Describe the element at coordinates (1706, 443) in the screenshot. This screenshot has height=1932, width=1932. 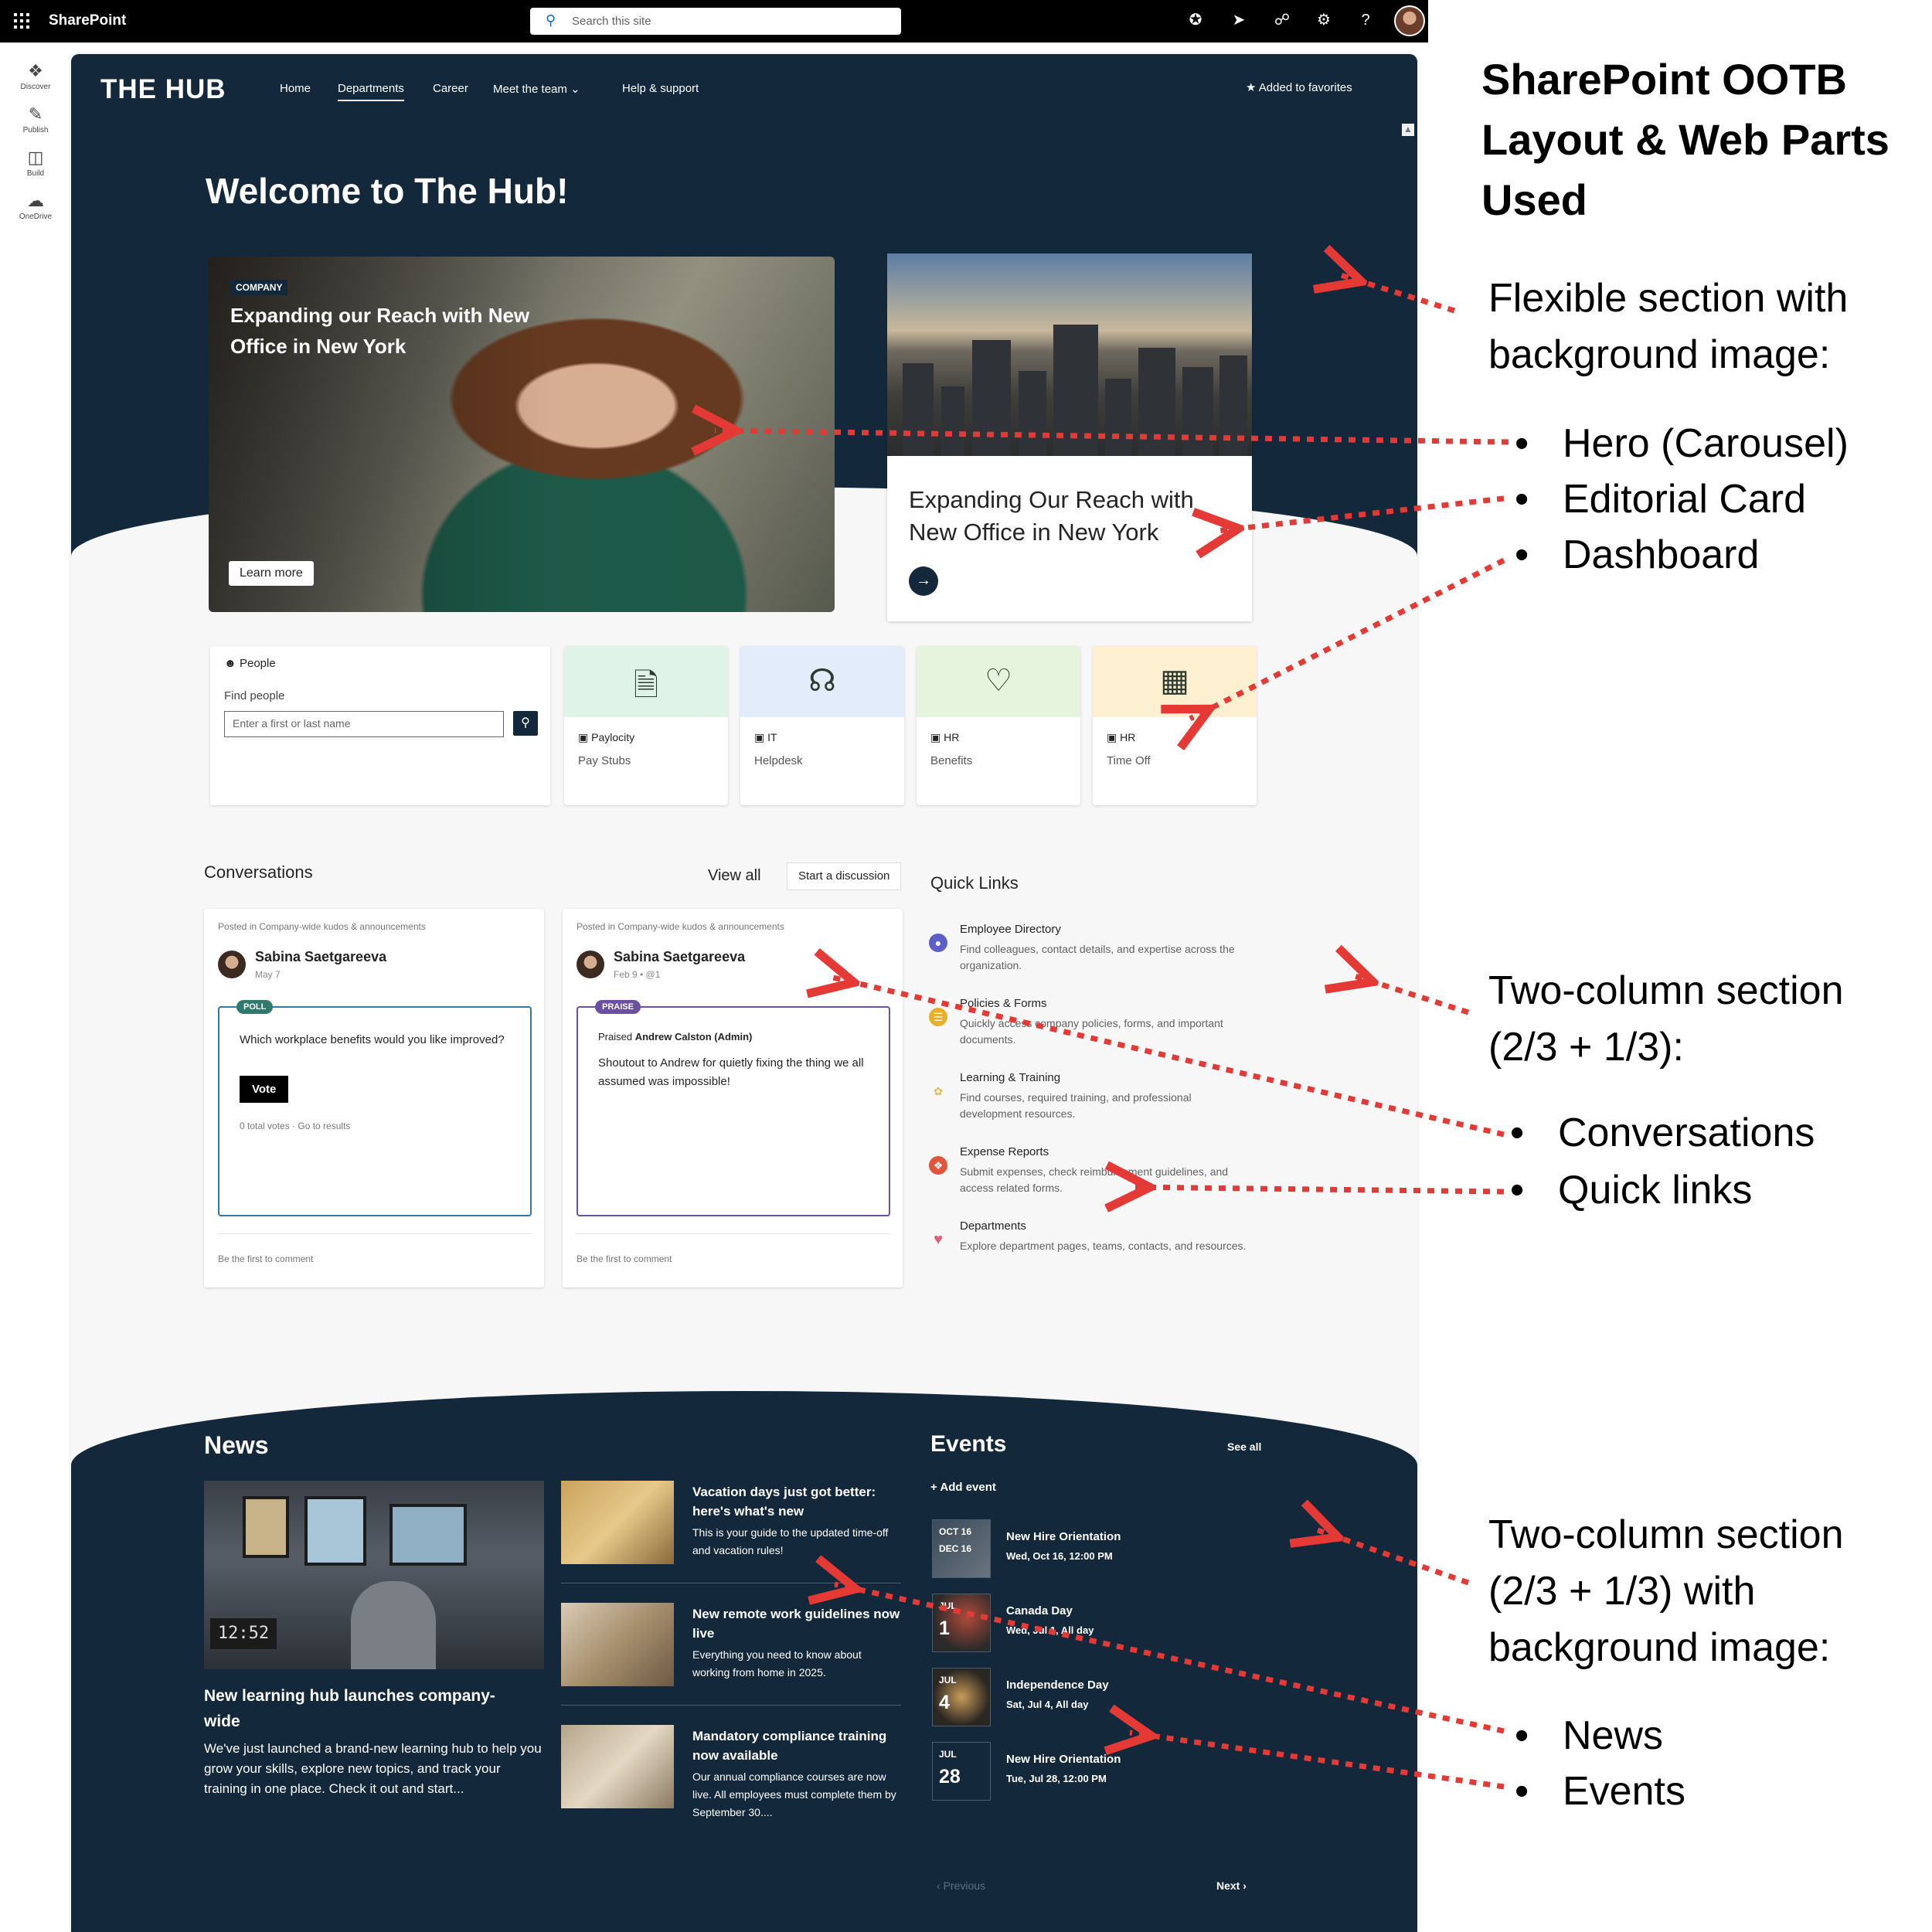
I see `annotation-bullet-text: Hero (Carousel)` at that location.